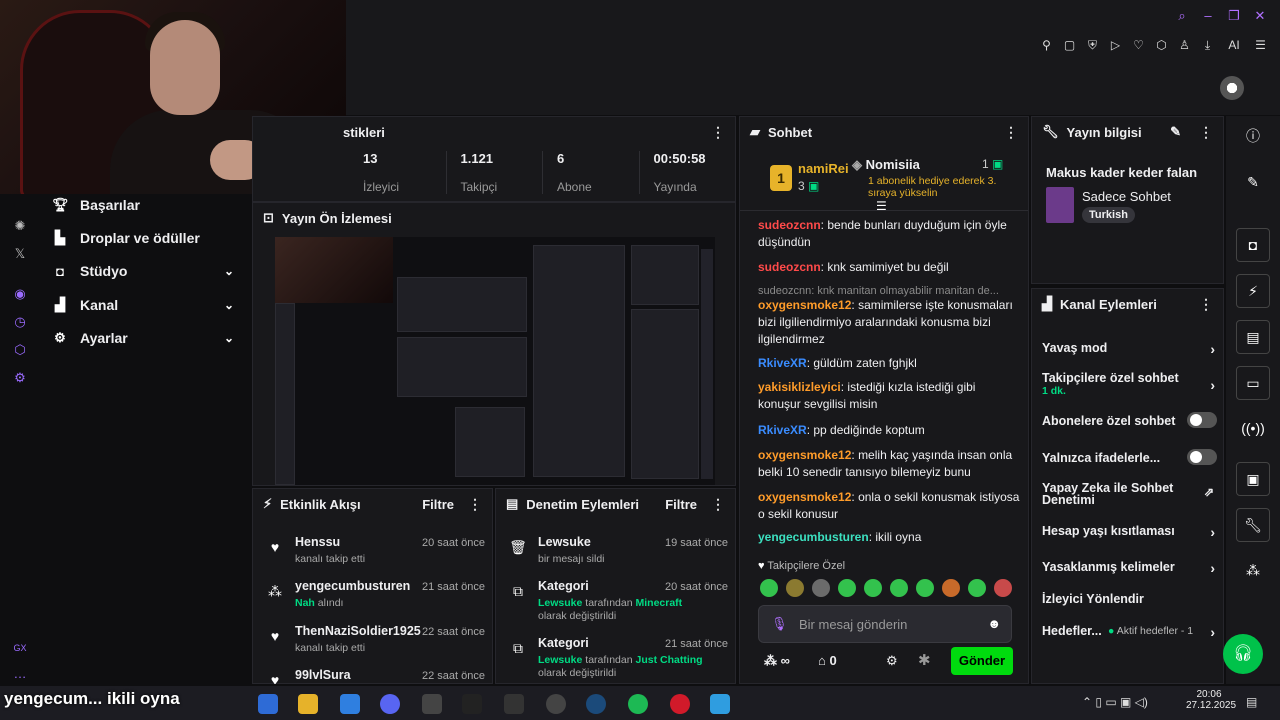 The image size is (1280, 720). I want to click on wrench-icon: 🔧︎, so click(1253, 525).